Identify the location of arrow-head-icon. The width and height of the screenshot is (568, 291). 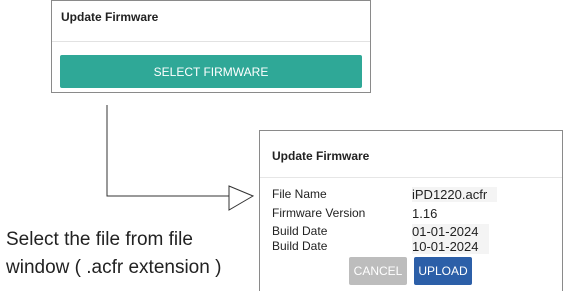
(241, 198).